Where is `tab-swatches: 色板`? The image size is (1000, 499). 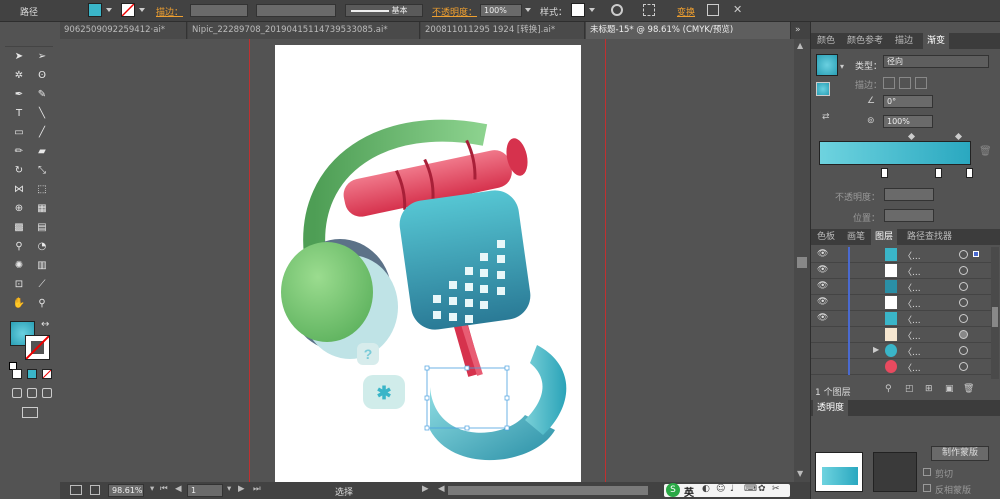
tab-swatches: 色板 is located at coordinates (826, 237).